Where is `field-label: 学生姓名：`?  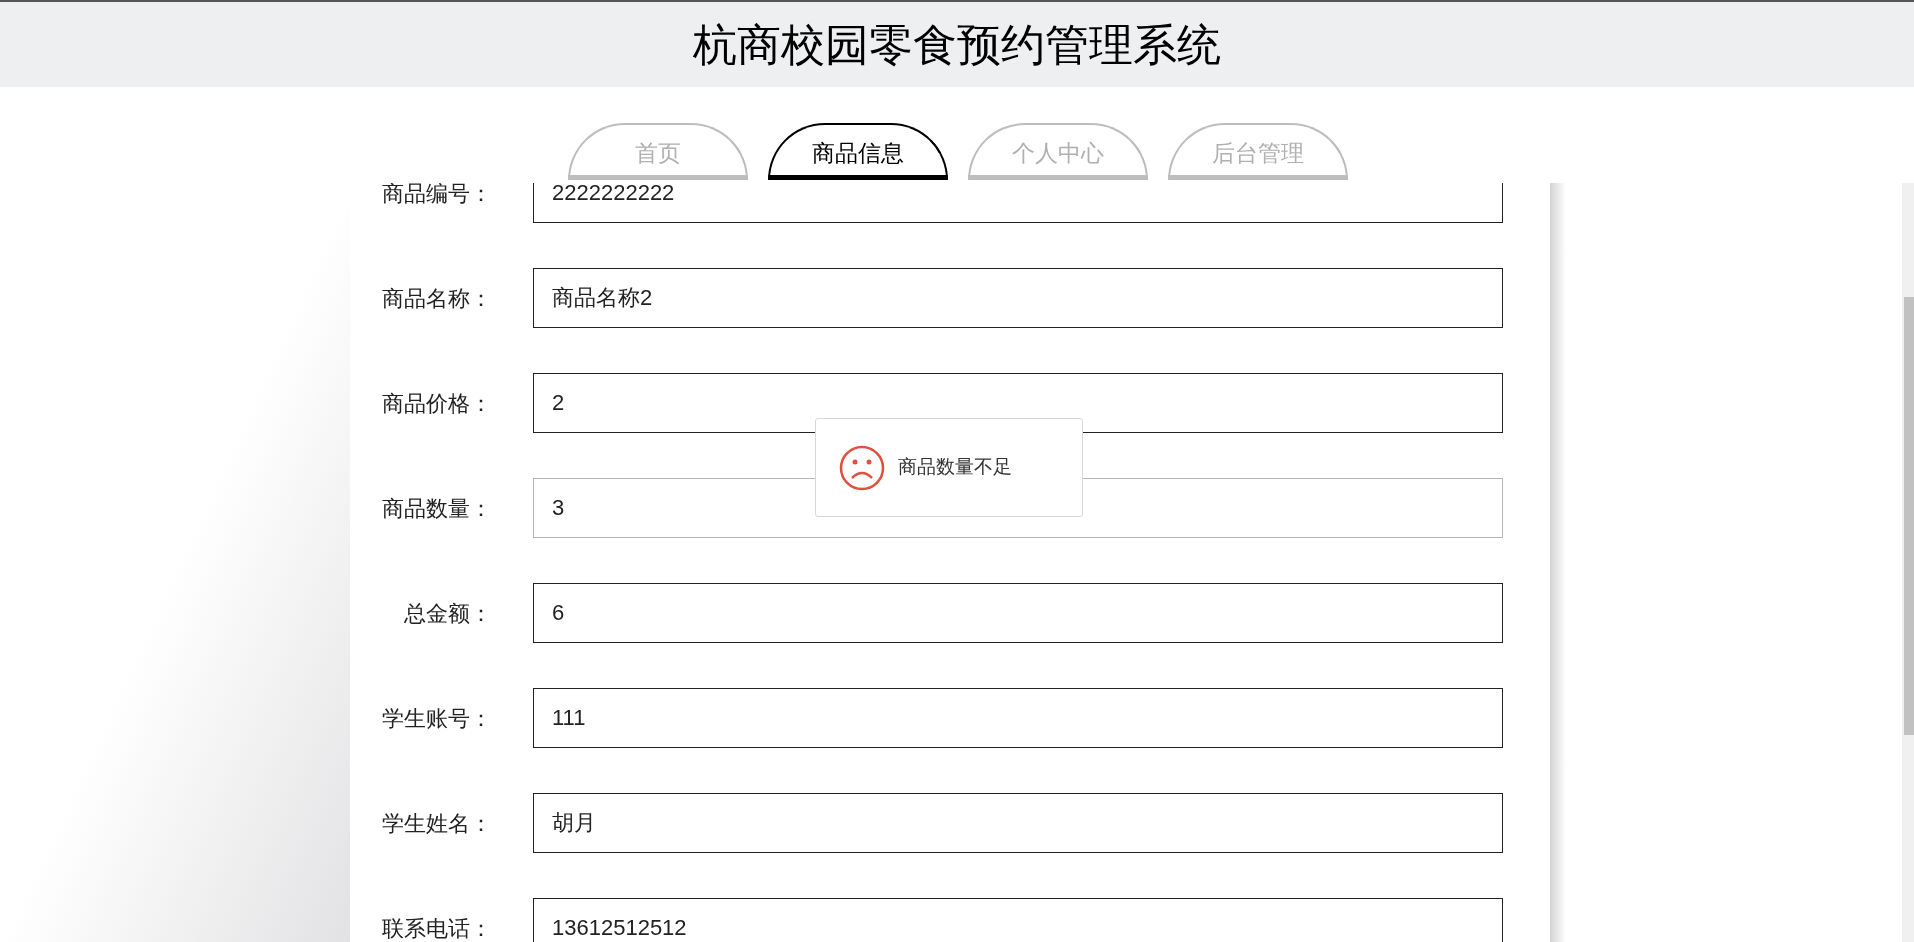
field-label: 学生姓名： is located at coordinates (437, 823).